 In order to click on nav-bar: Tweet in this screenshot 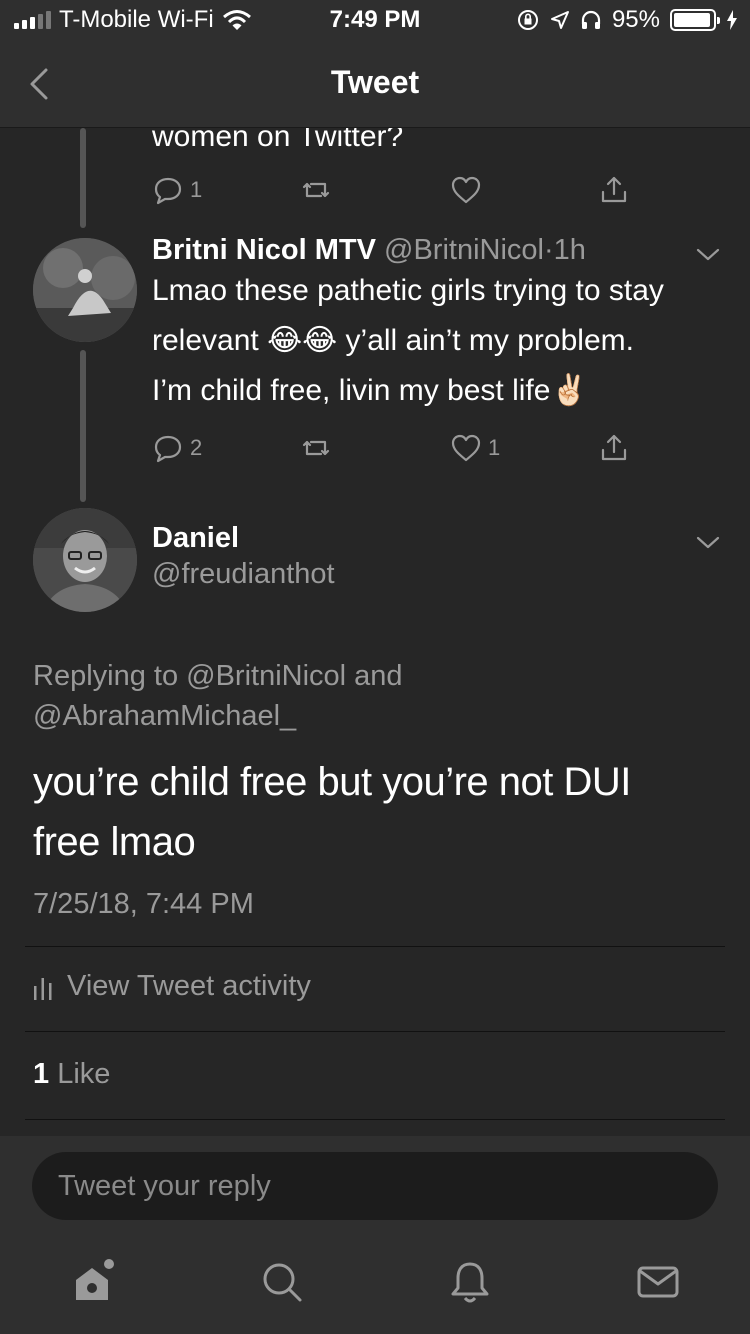, I will do `click(375, 84)`.